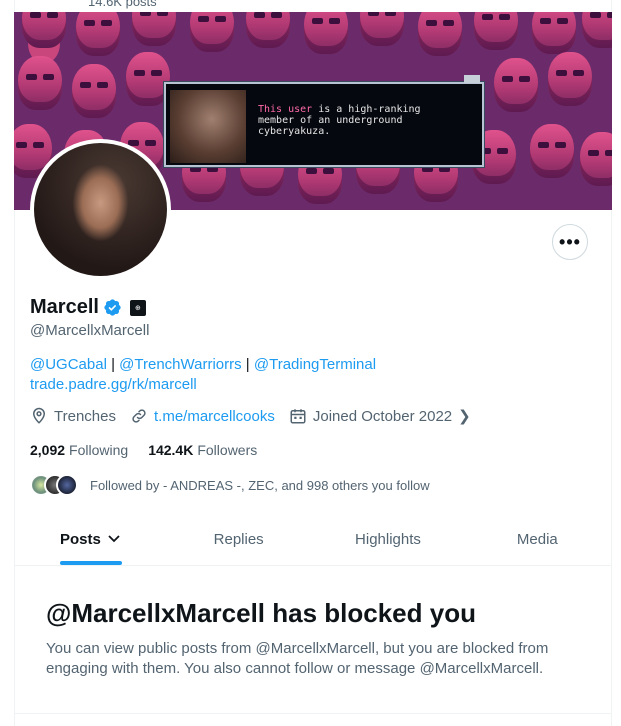  I want to click on tab-media-label: Media, so click(537, 539).